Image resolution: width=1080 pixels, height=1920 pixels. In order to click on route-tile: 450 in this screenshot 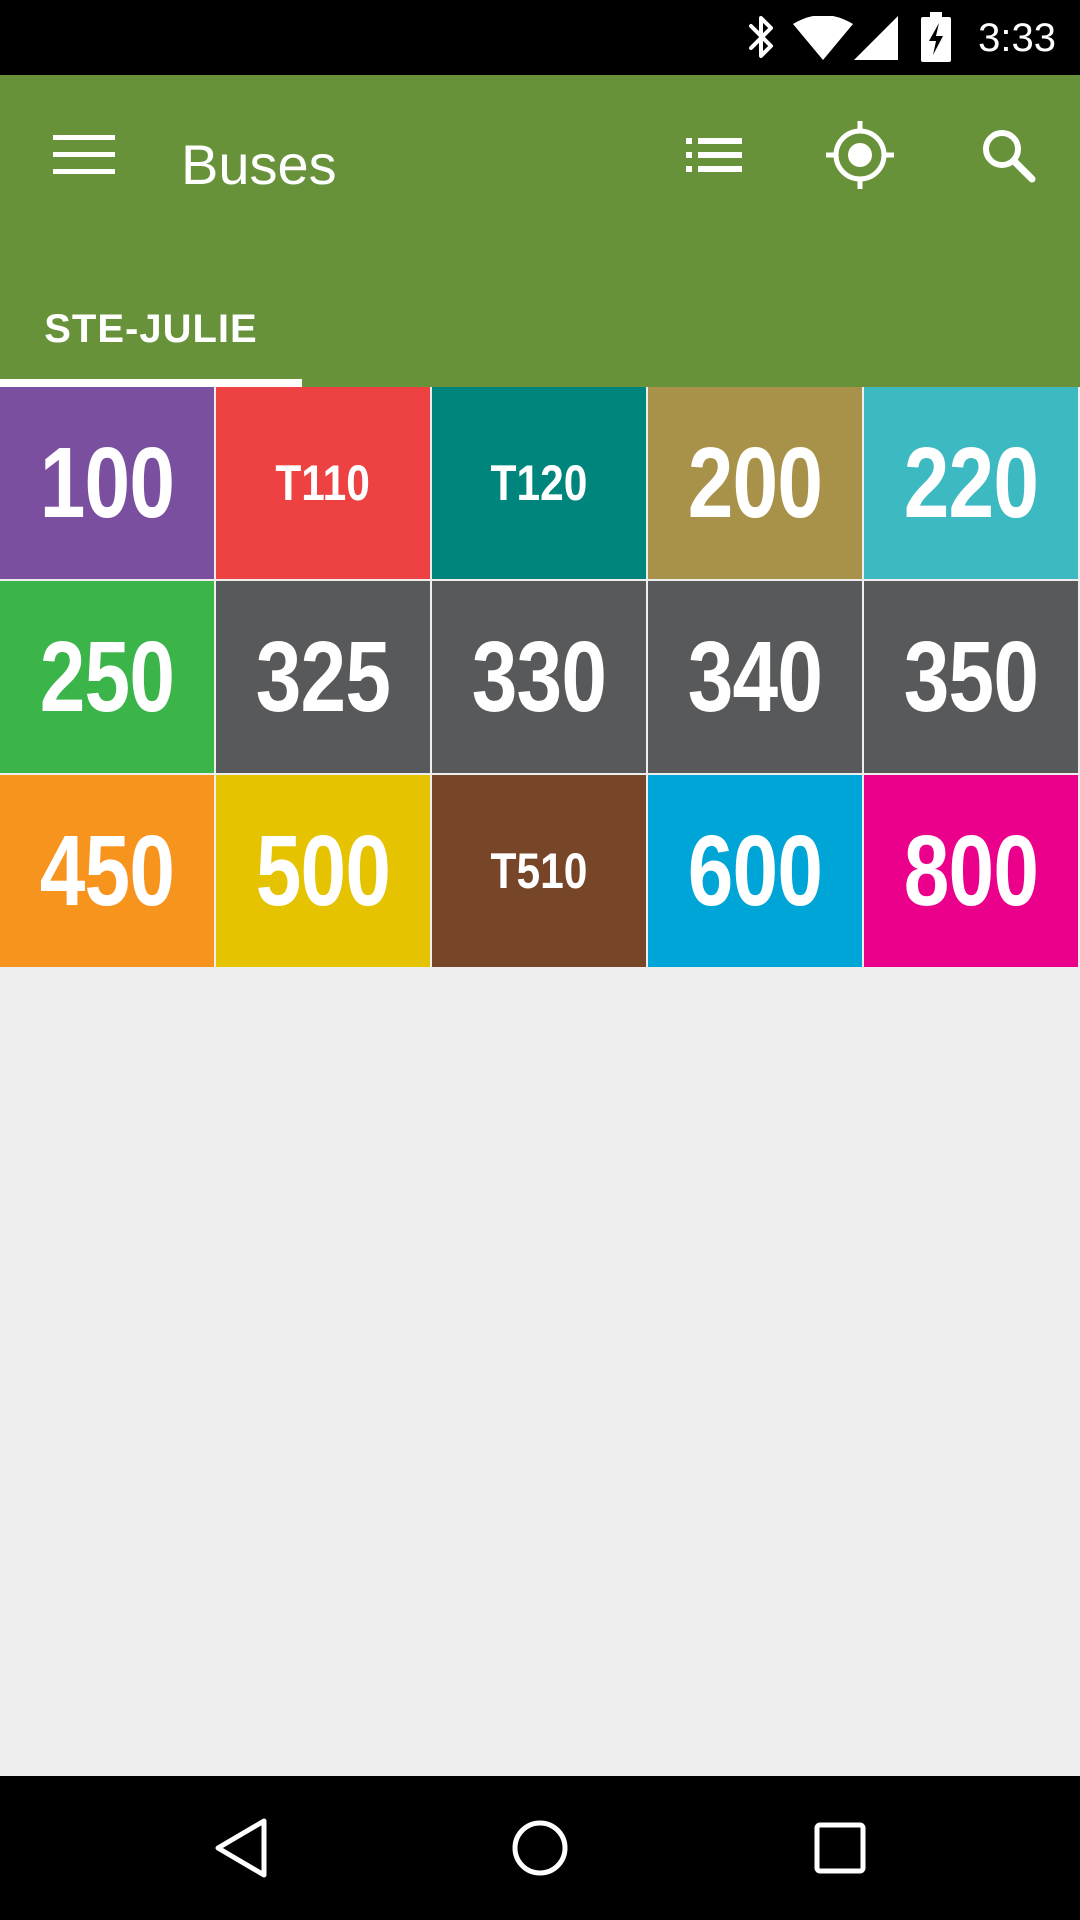, I will do `click(107, 871)`.